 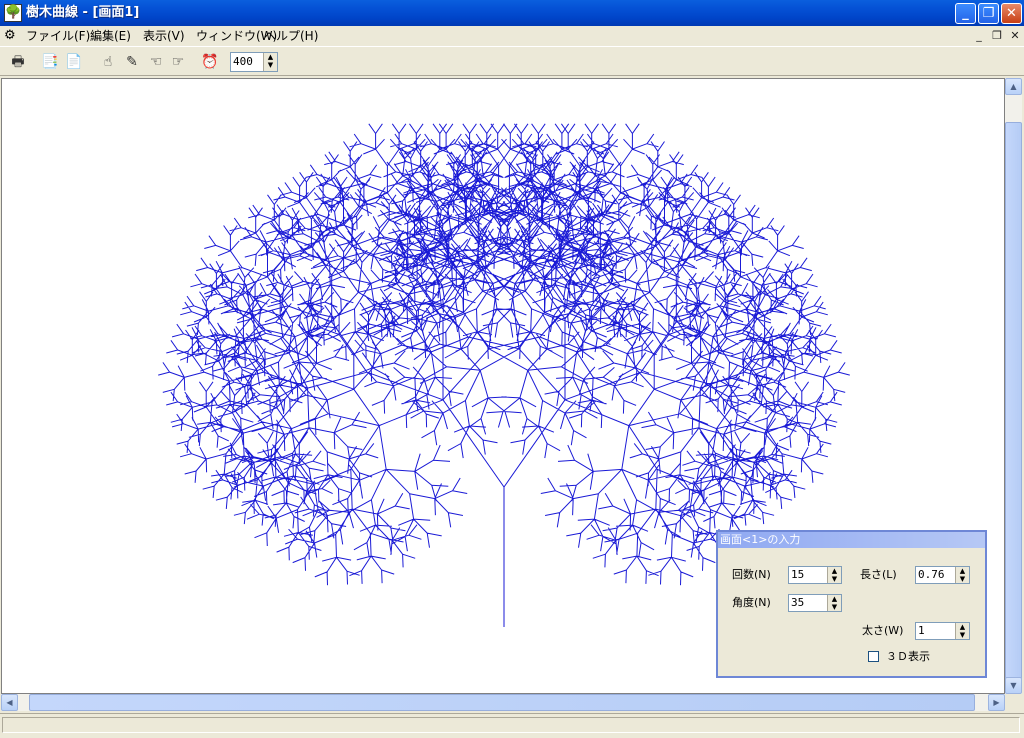 I want to click on minimize-button: _, so click(x=965, y=13).